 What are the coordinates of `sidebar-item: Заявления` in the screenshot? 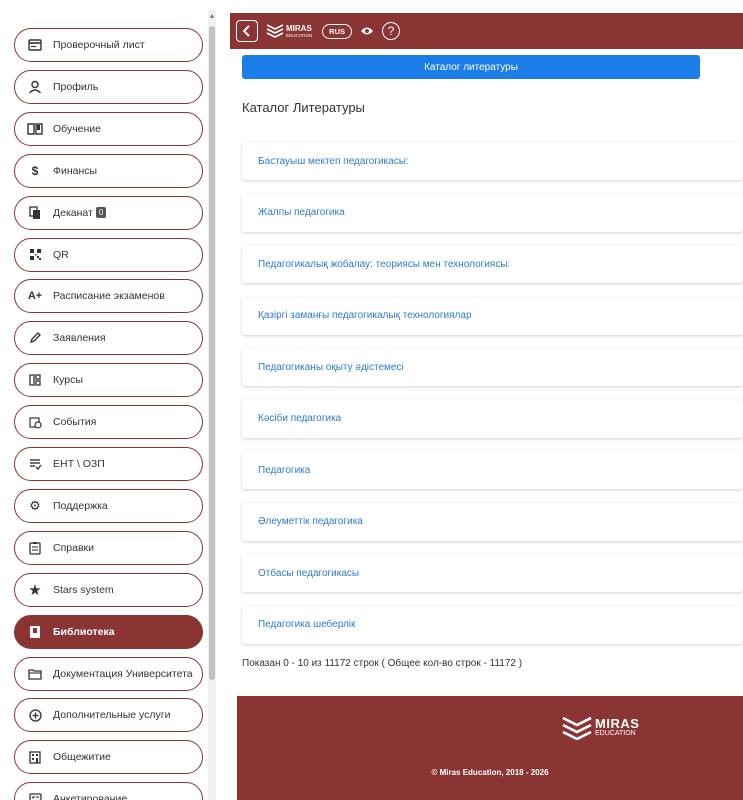 It's located at (108, 338).